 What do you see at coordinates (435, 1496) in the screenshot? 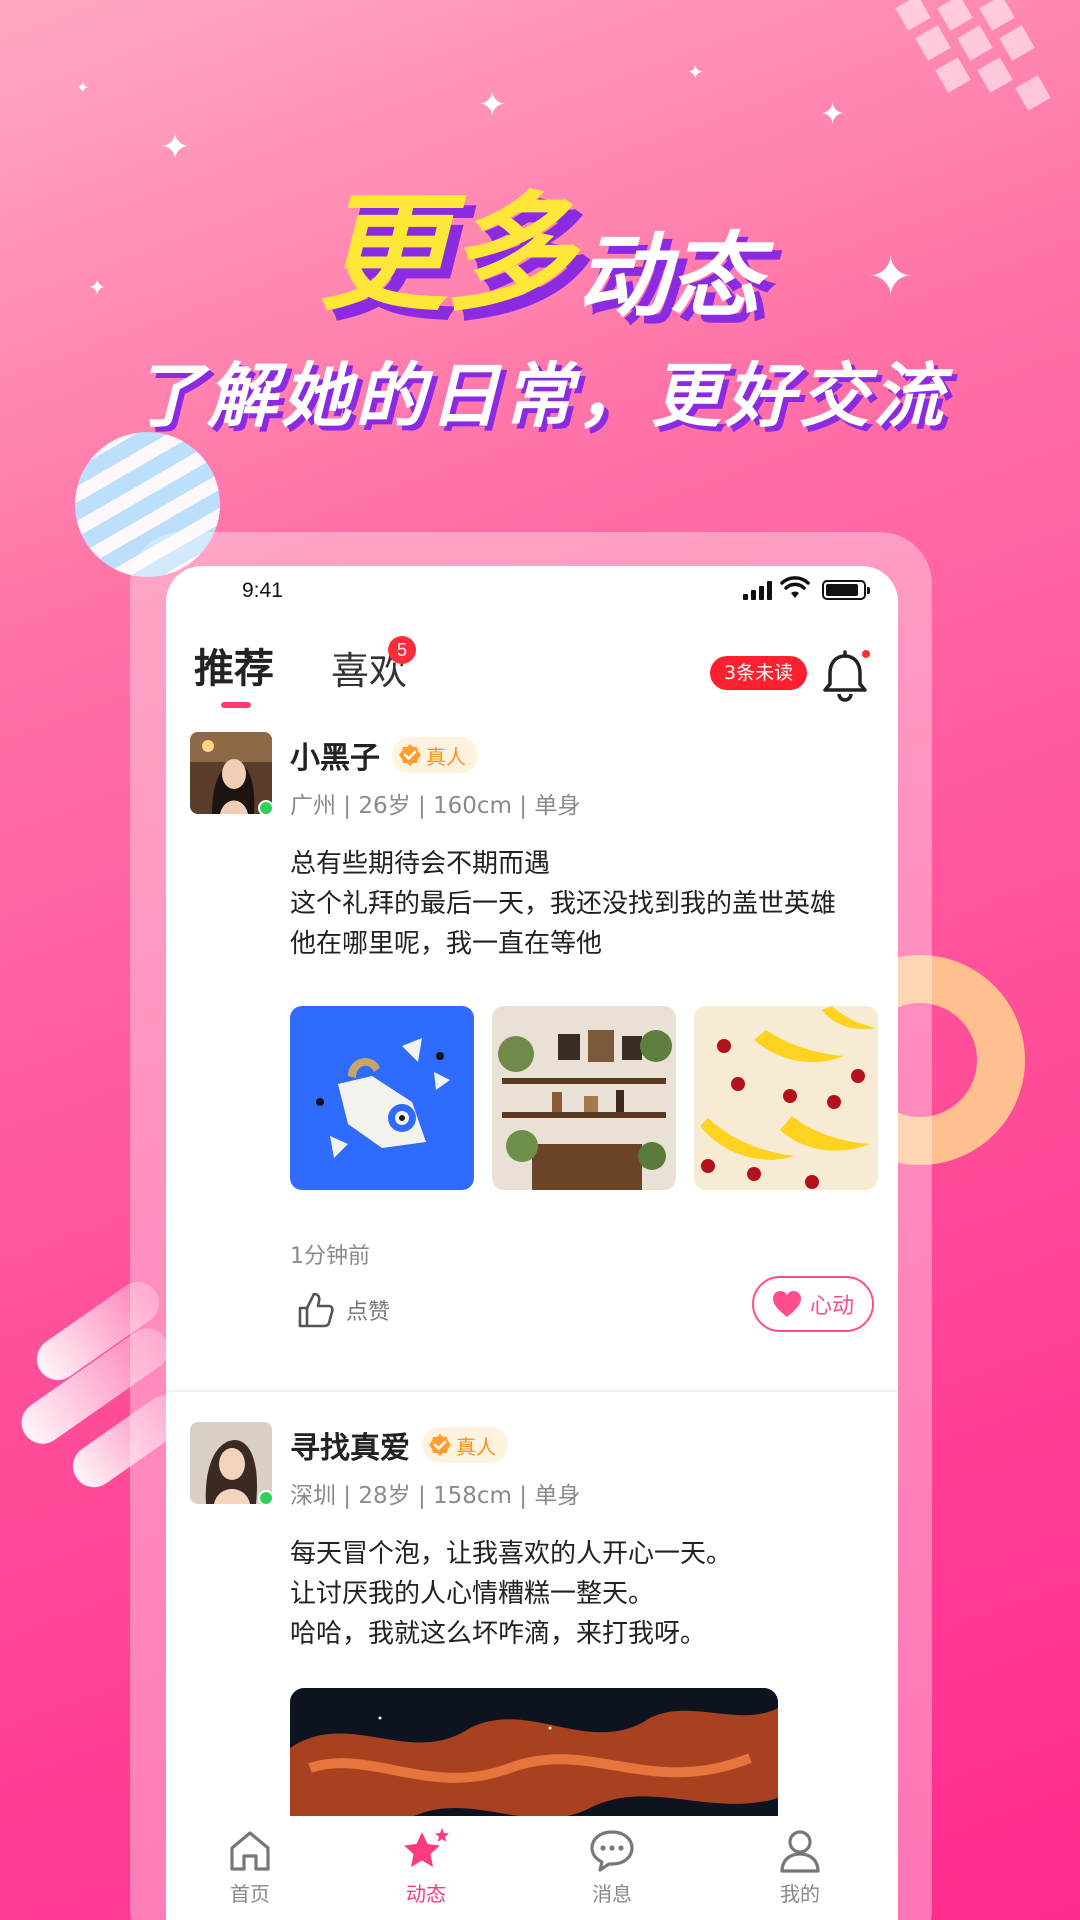
I see `user-meta: 深圳 | 28岁 | 158cm | 单身` at bounding box center [435, 1496].